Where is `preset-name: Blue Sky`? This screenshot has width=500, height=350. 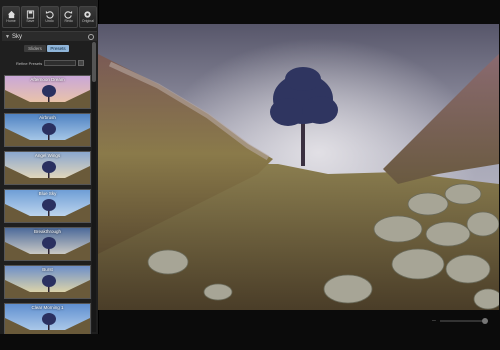 preset-name: Blue Sky is located at coordinates (47, 193).